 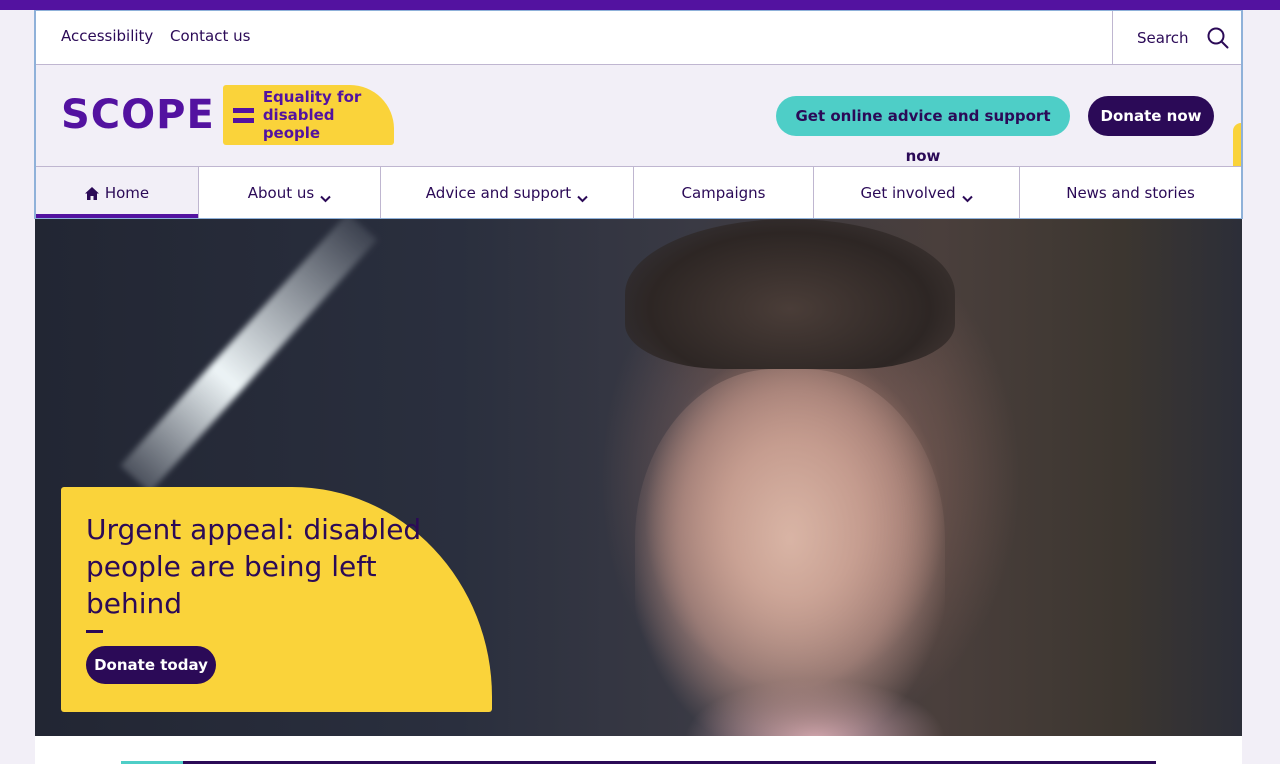 I want to click on search-button: Search, so click(x=1176, y=37).